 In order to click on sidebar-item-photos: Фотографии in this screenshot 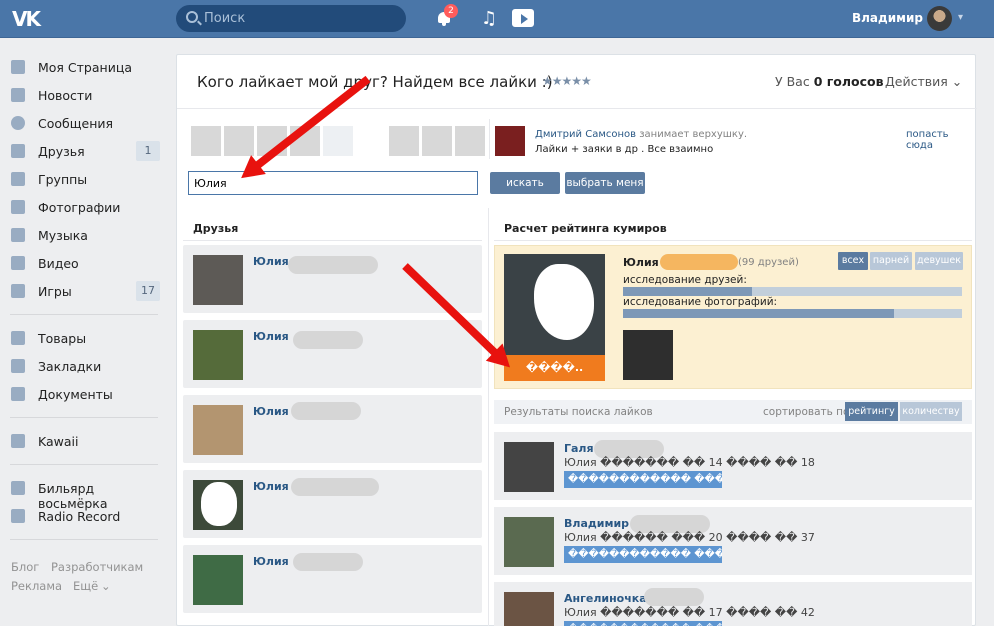, I will do `click(82, 207)`.